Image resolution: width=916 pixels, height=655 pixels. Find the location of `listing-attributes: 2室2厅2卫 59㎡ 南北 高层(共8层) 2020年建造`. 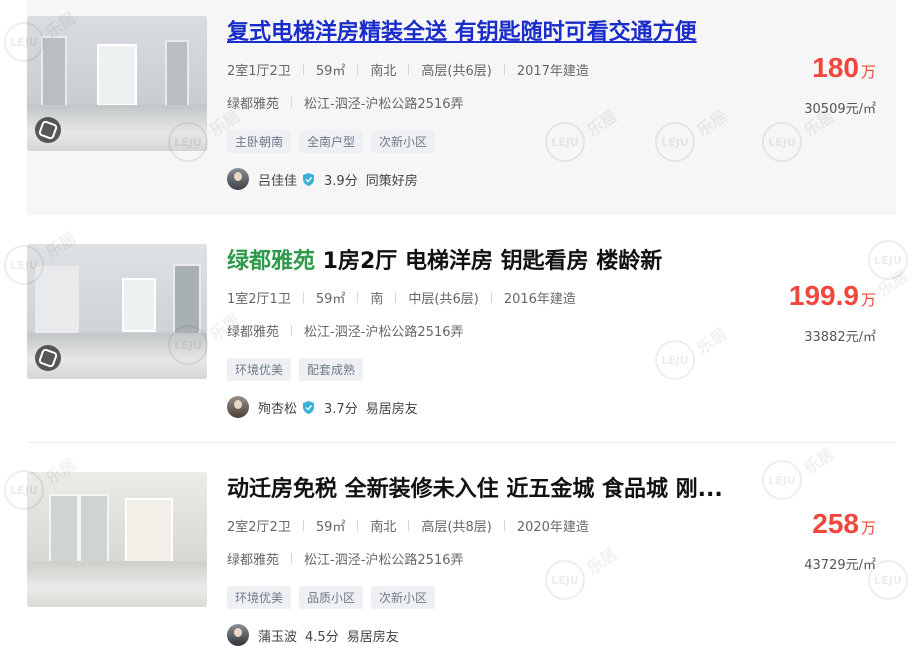

listing-attributes: 2室2厅2卫 59㎡ 南北 高层(共8层) 2020年建造 is located at coordinates (408, 525).